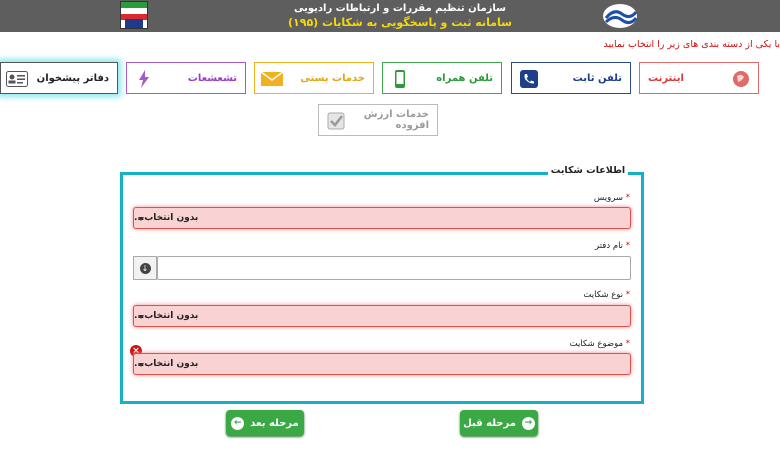  Describe the element at coordinates (588, 172) in the screenshot. I see `panel-legend: اطلاعات شکایت` at that location.